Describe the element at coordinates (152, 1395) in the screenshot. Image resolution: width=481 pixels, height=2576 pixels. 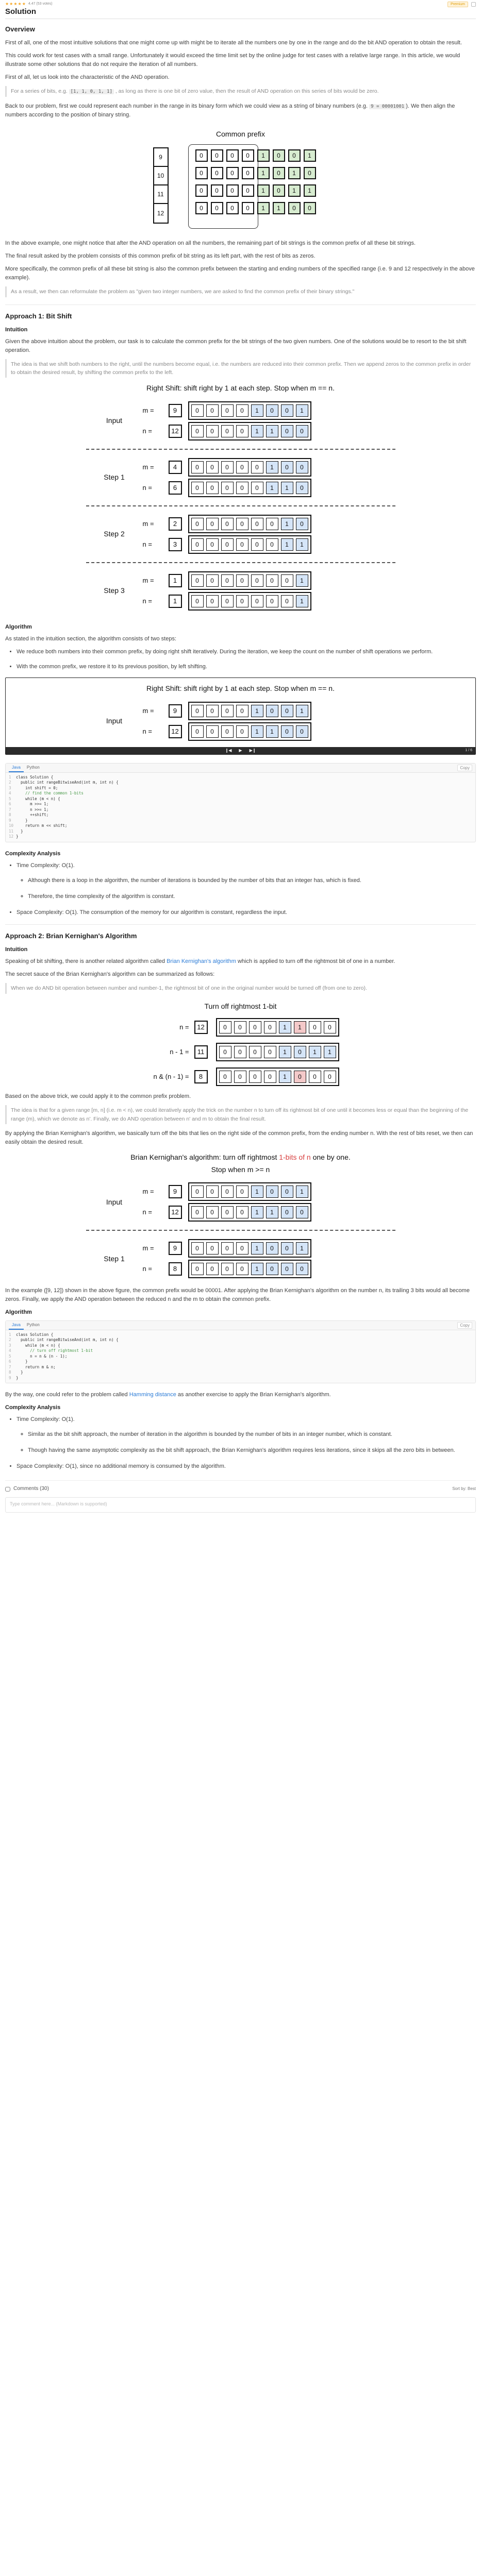
I see `hamming-distance-link: Hamming distance` at that location.